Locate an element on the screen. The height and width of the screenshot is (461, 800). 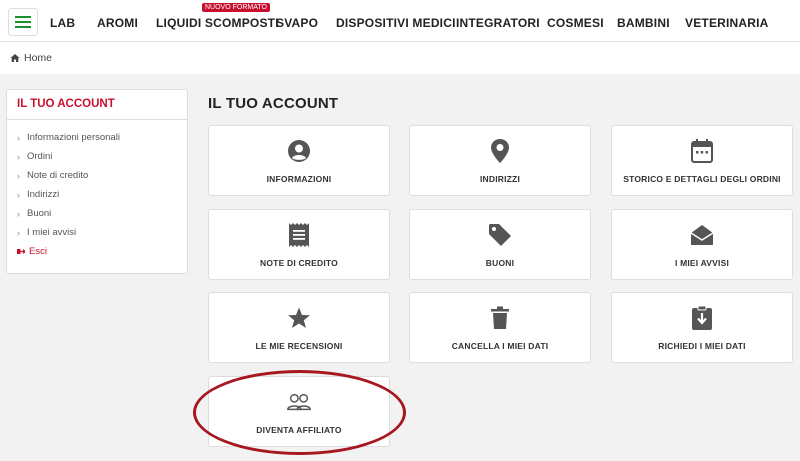
clipboard-download-icon is located at coordinates (702, 318).